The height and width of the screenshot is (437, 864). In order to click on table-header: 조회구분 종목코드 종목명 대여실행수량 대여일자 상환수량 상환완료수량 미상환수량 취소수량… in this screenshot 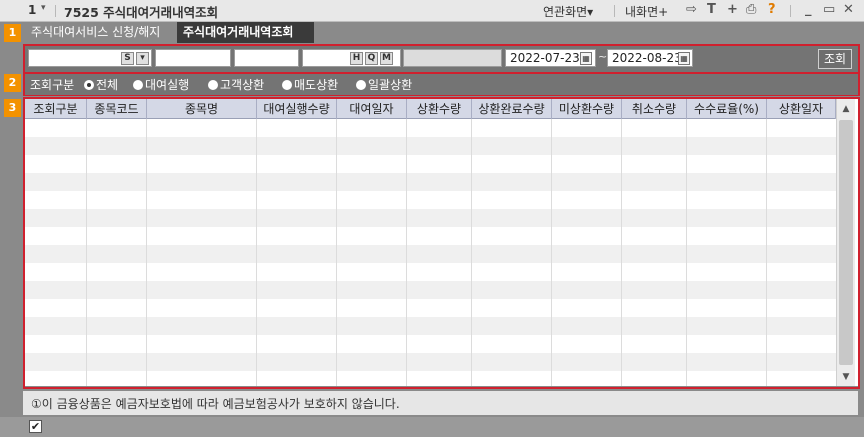, I will do `click(430, 109)`.